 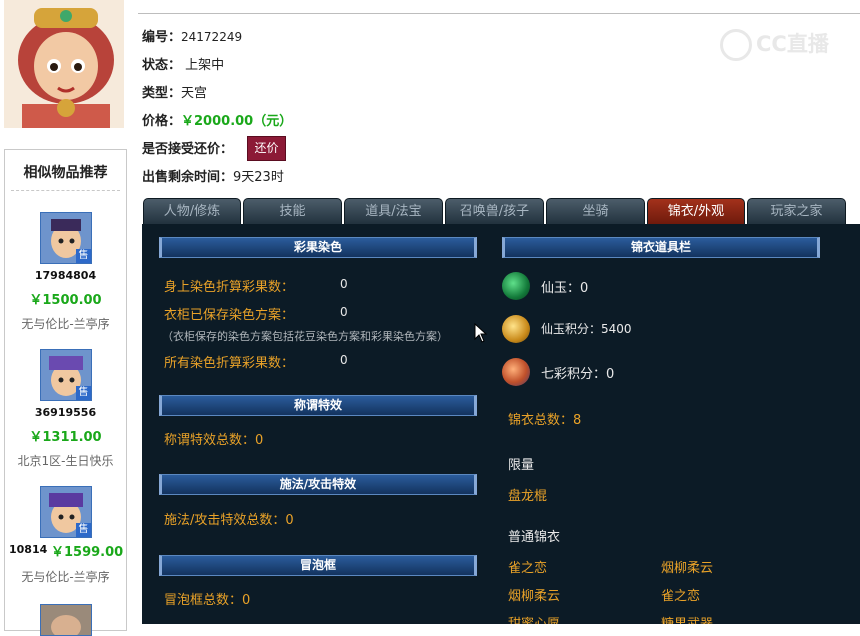 I want to click on item-type-row: 类型：天宫, so click(x=174, y=91).